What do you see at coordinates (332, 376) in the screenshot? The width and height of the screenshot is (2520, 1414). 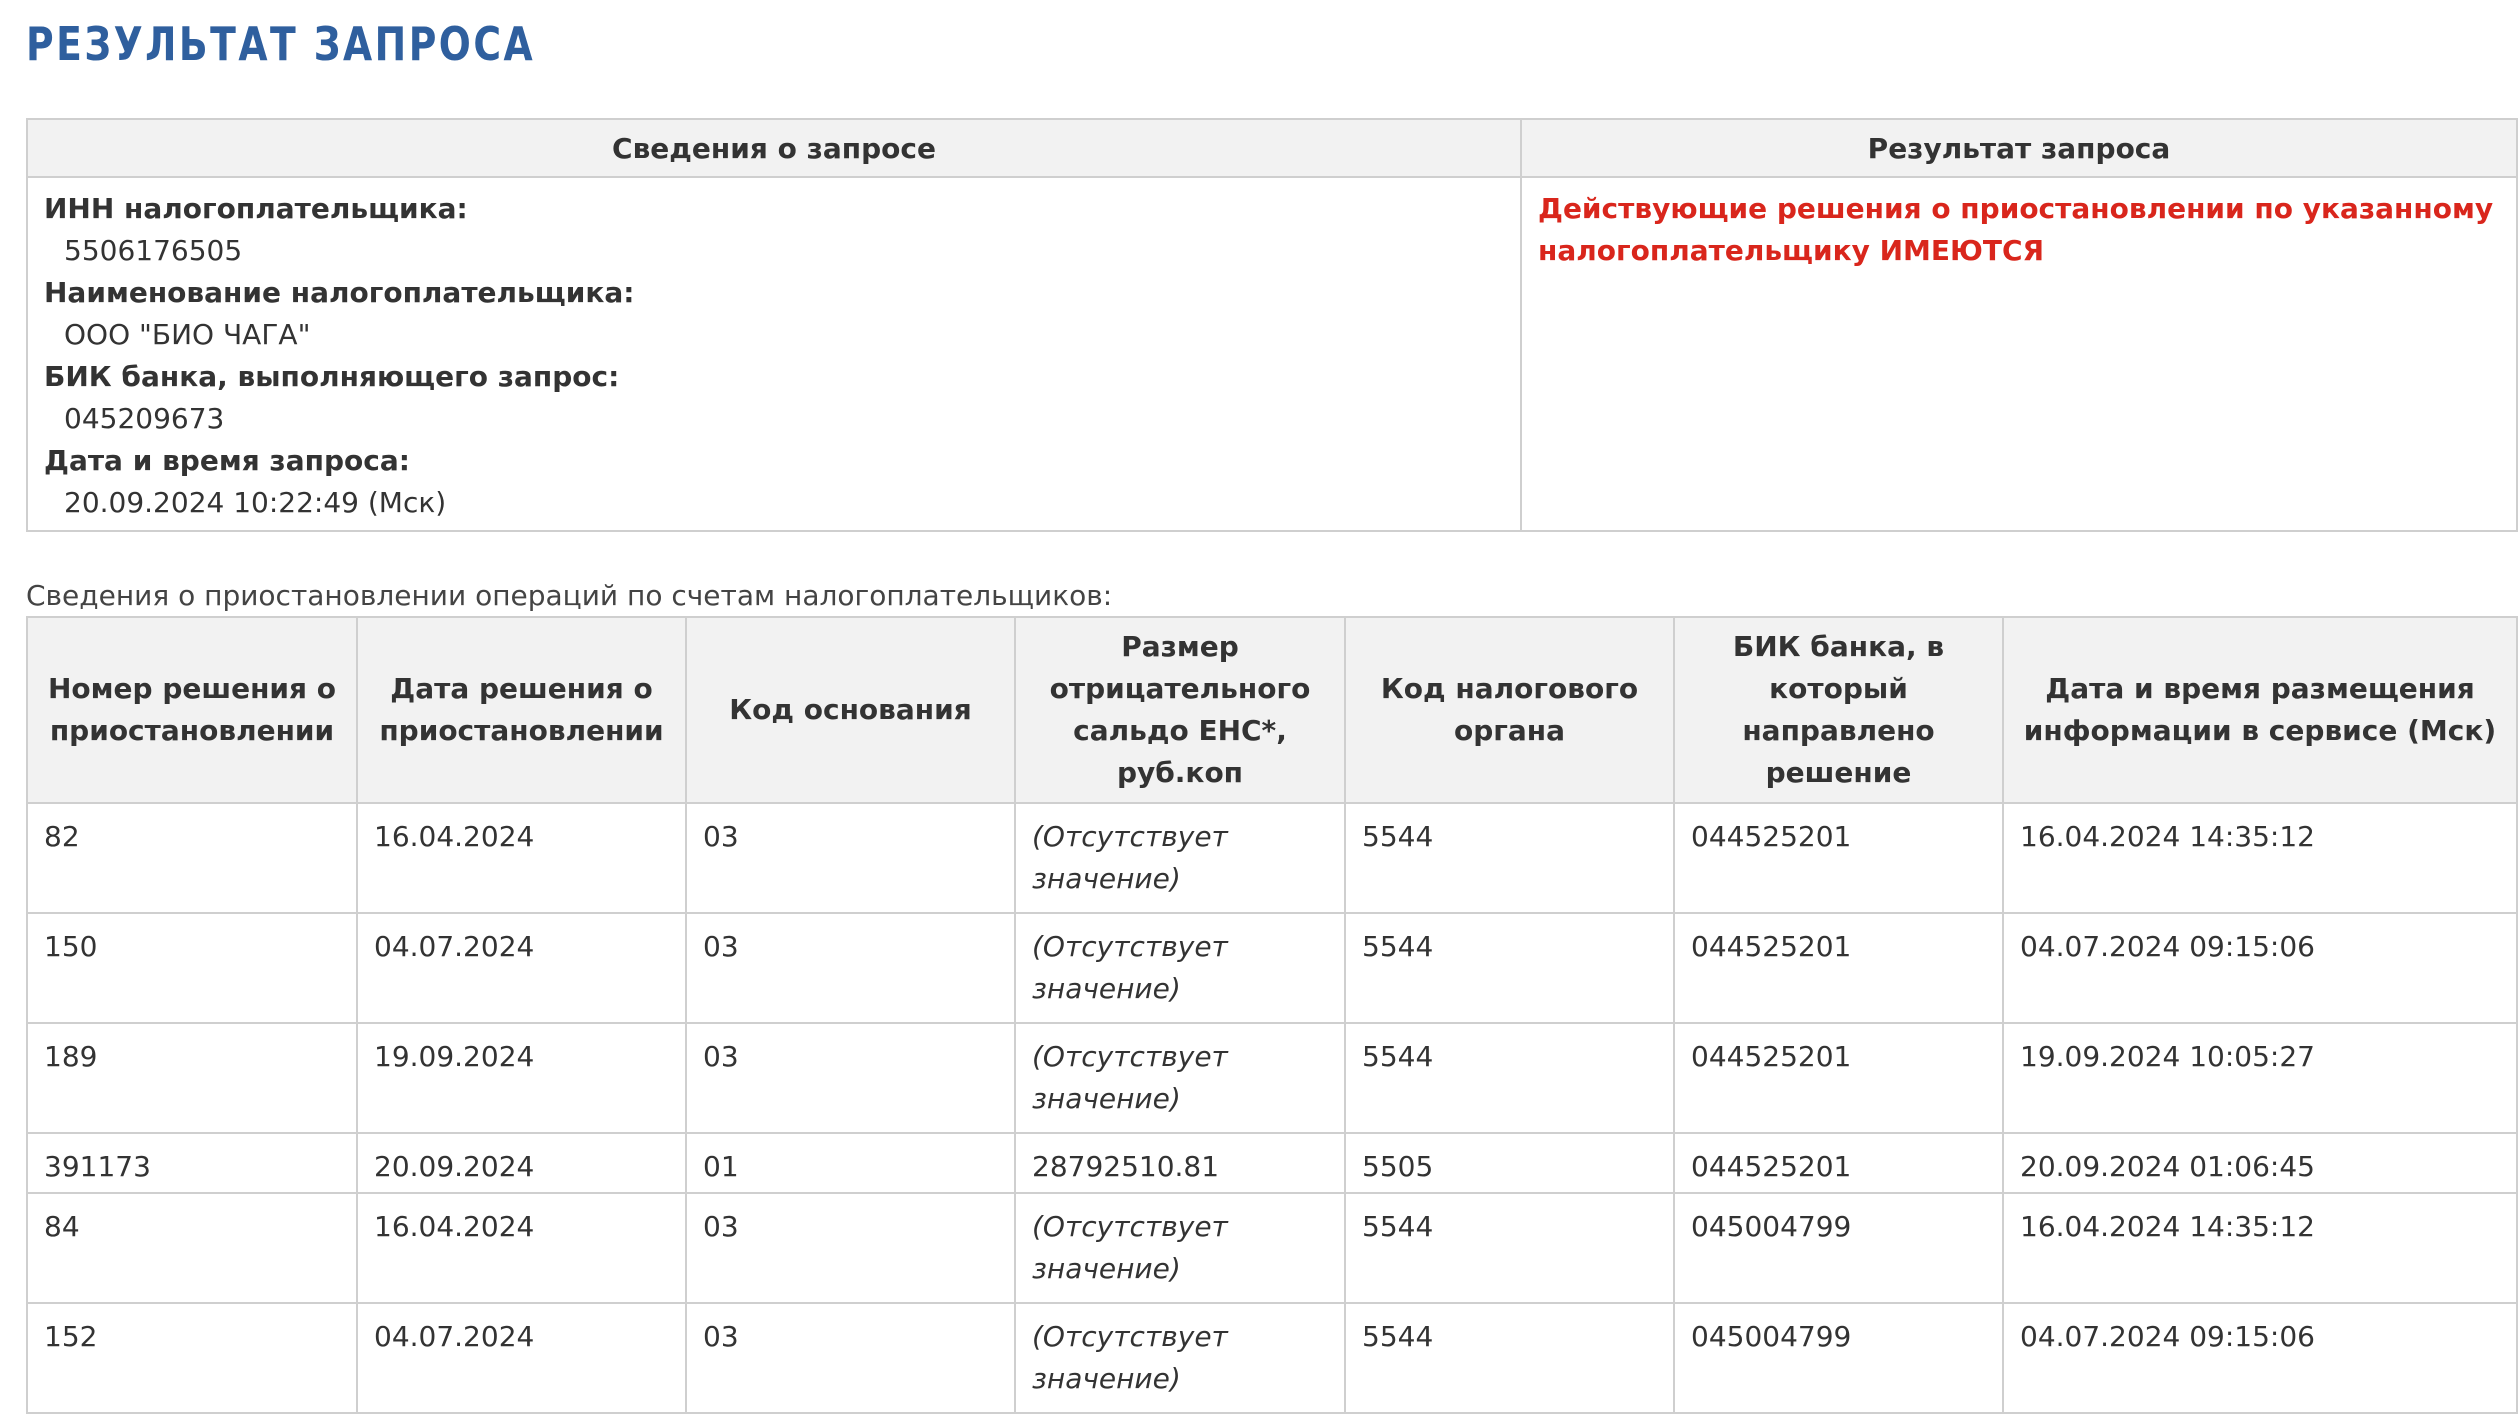 I see `bank-bik-label: БИК банка, выполняющего запрос:` at bounding box center [332, 376].